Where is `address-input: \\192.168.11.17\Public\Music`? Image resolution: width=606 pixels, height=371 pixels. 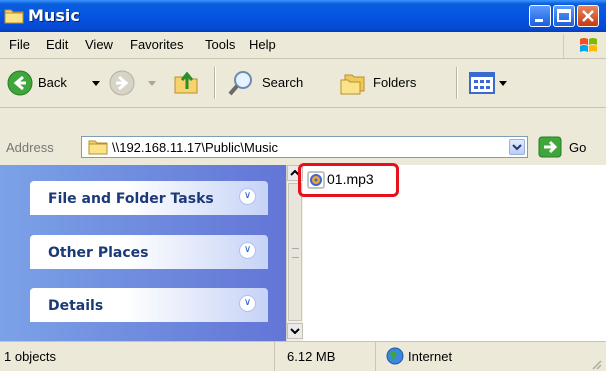
address-input: \\192.168.11.17\Public\Music is located at coordinates (304, 147).